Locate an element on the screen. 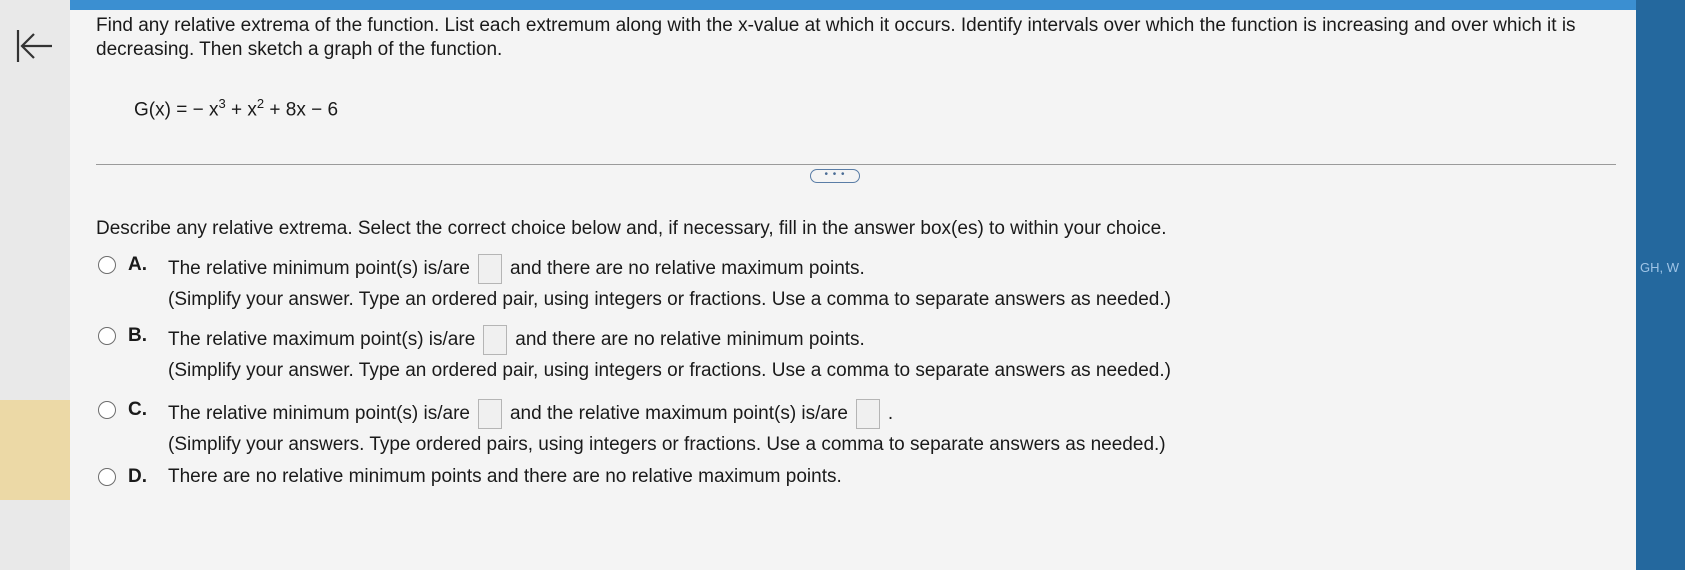 The height and width of the screenshot is (570, 1685). radio-choice-c is located at coordinates (107, 410).